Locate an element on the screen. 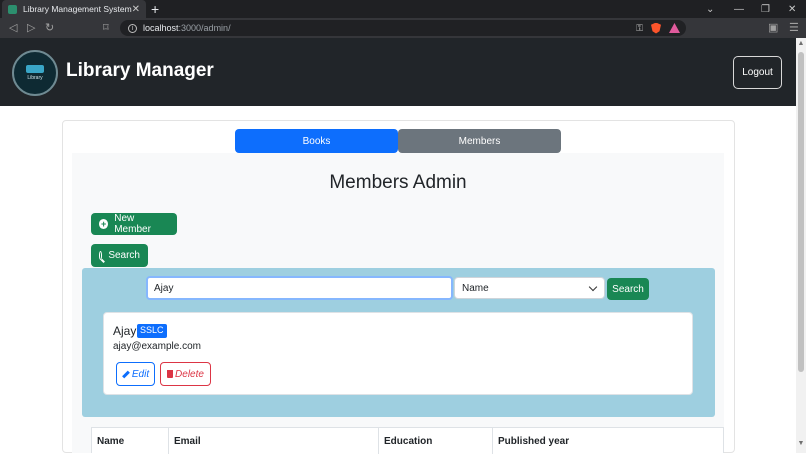  delete-label: Delete is located at coordinates (189, 374).